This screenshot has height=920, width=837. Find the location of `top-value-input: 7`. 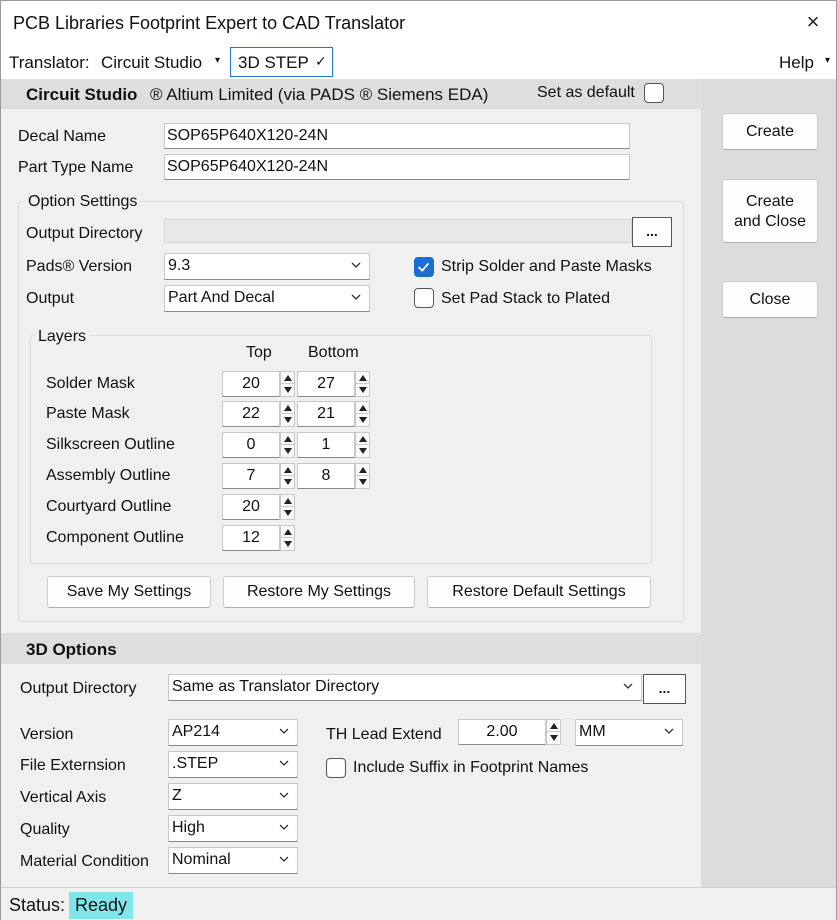

top-value-input: 7 is located at coordinates (251, 476).